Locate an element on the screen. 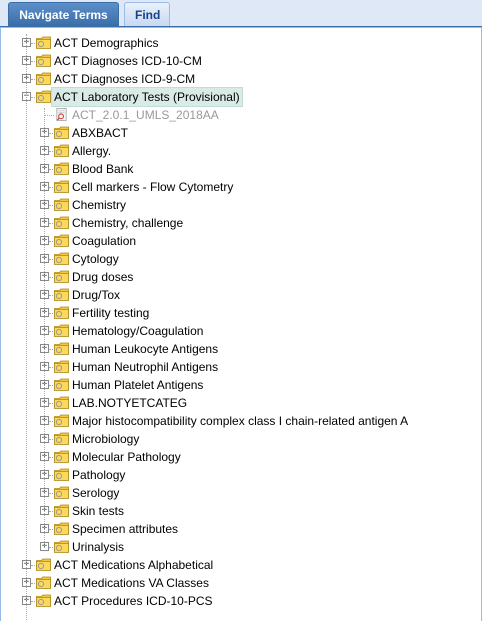 The height and width of the screenshot is (621, 482). tree-node-label: Skin tests is located at coordinates (98, 511).